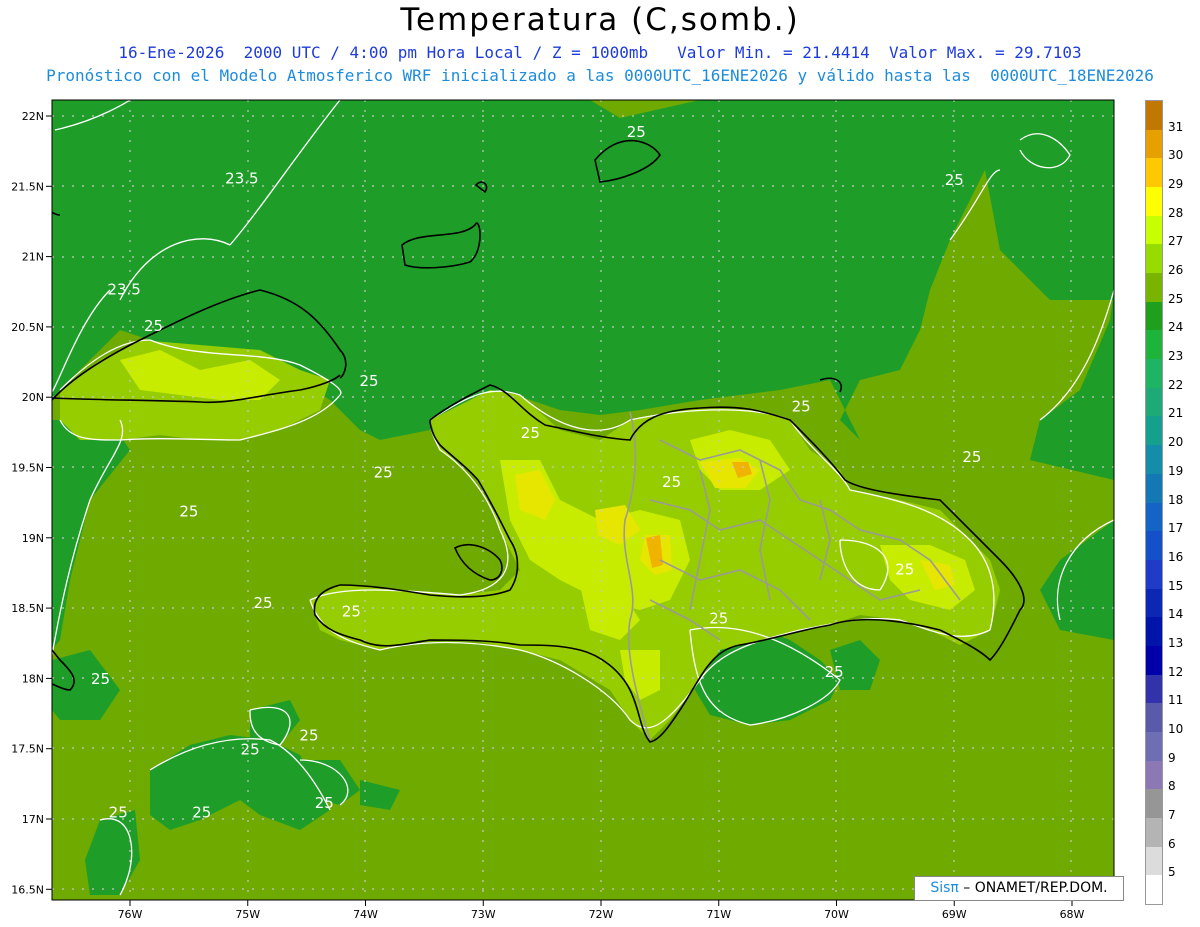 The image size is (1200, 927). What do you see at coordinates (130, 914) in the screenshot?
I see `lon-tick-label: 76W` at bounding box center [130, 914].